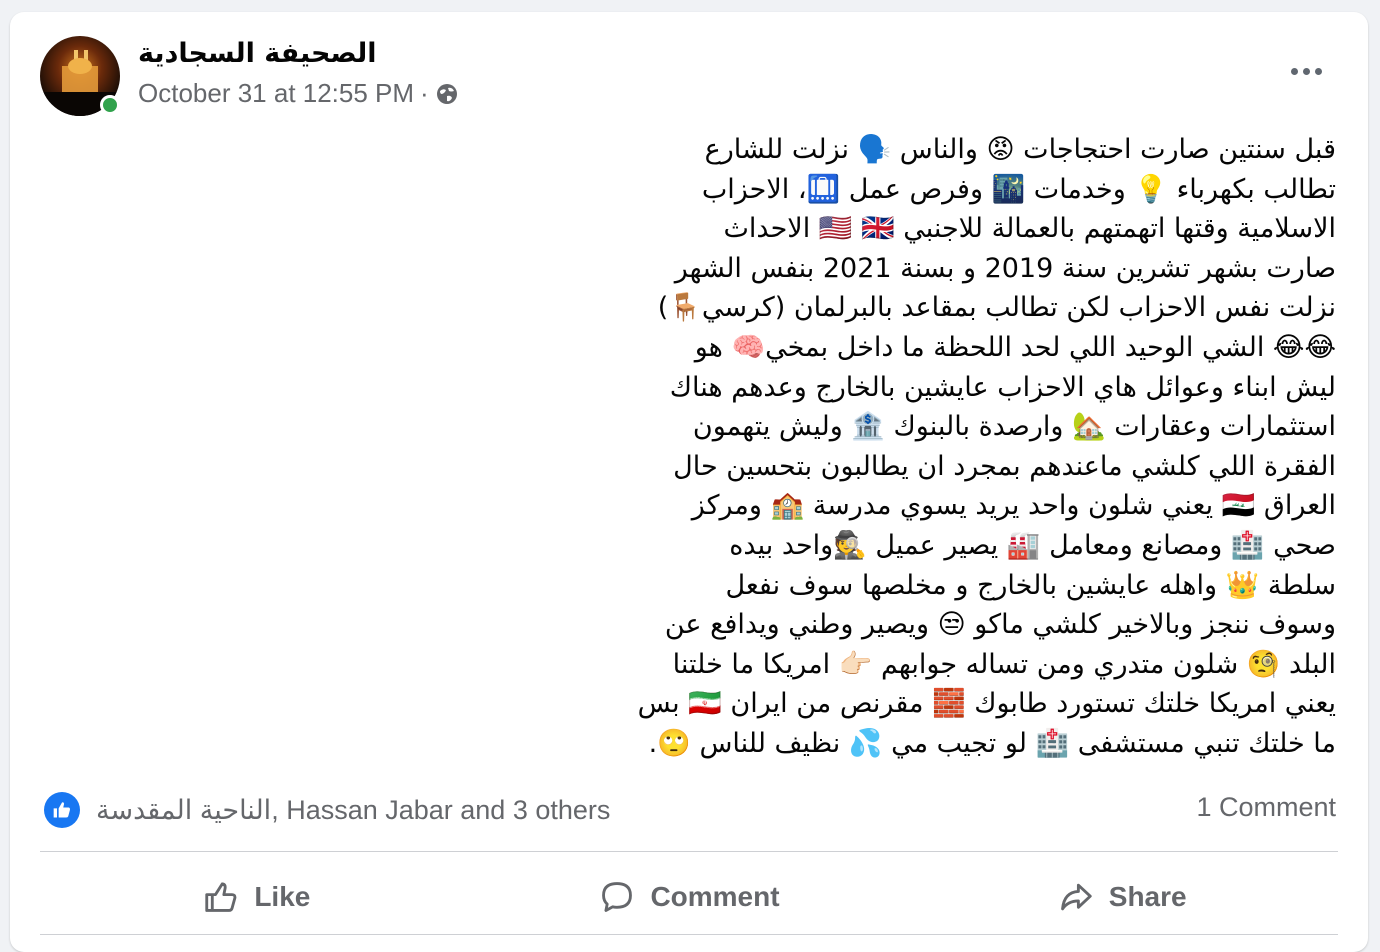 Image resolution: width=1380 pixels, height=952 pixels. I want to click on comment-label: Comment, so click(715, 896).